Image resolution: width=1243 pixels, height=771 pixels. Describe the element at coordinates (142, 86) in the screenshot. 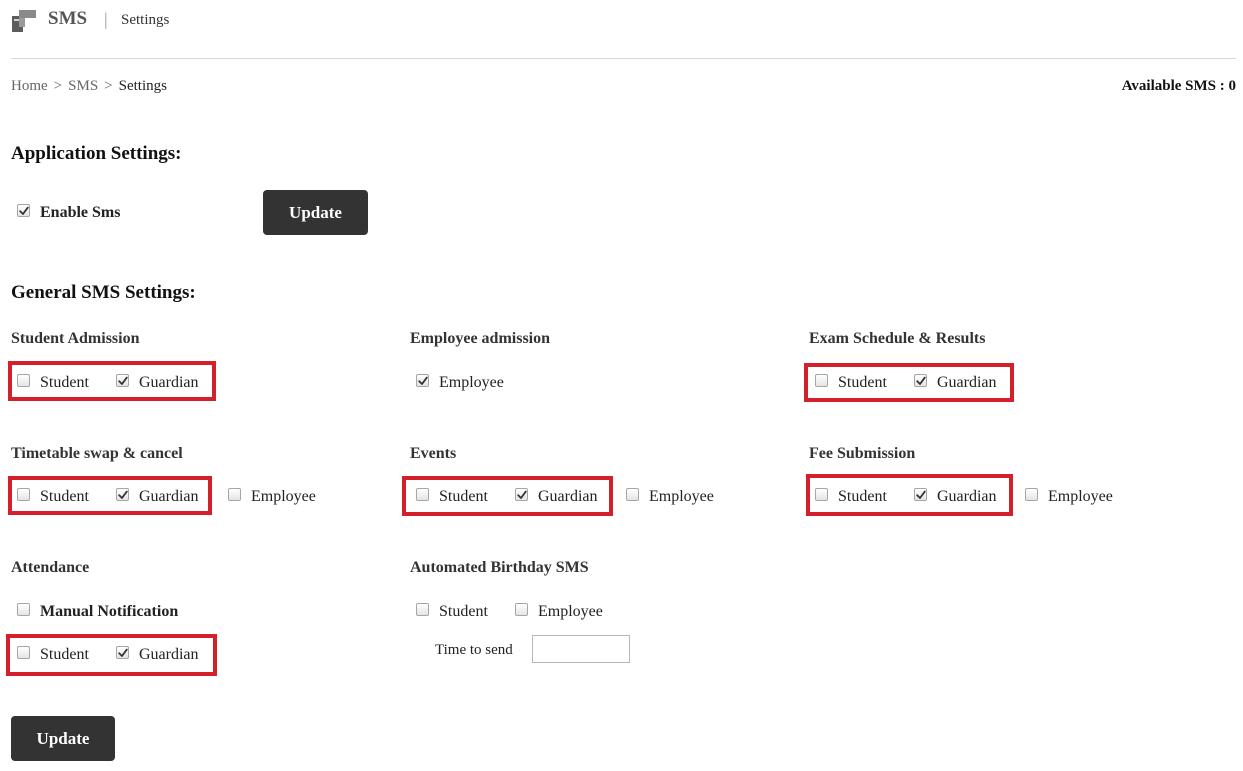

I see `breadcrumb-current: Settings` at that location.